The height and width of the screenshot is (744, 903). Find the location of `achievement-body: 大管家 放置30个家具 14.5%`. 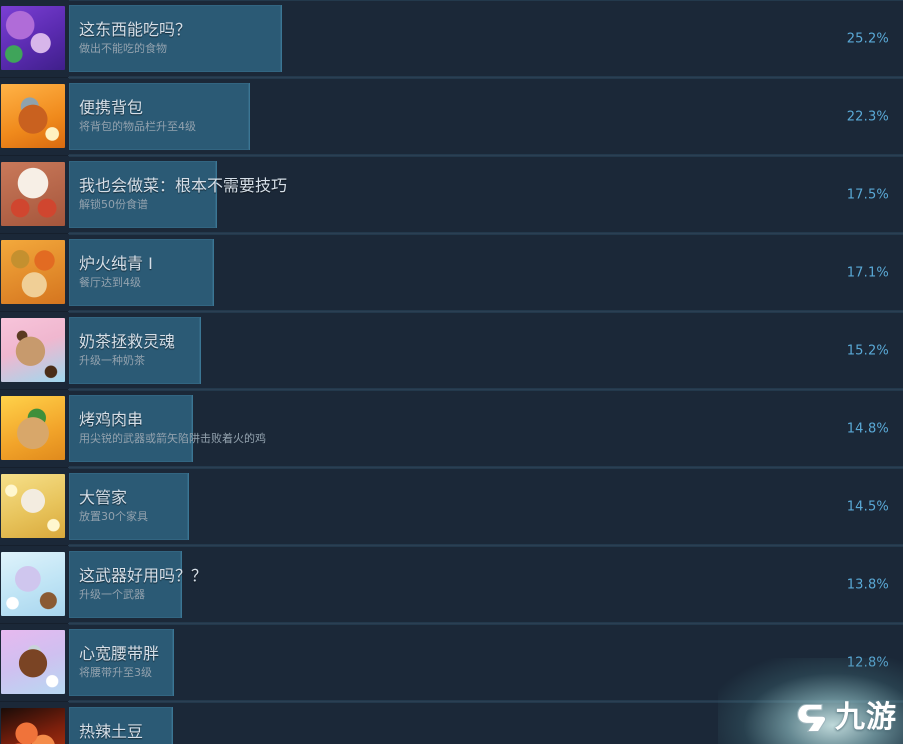

achievement-body: 大管家 放置30个家具 14.5% is located at coordinates (486, 506).